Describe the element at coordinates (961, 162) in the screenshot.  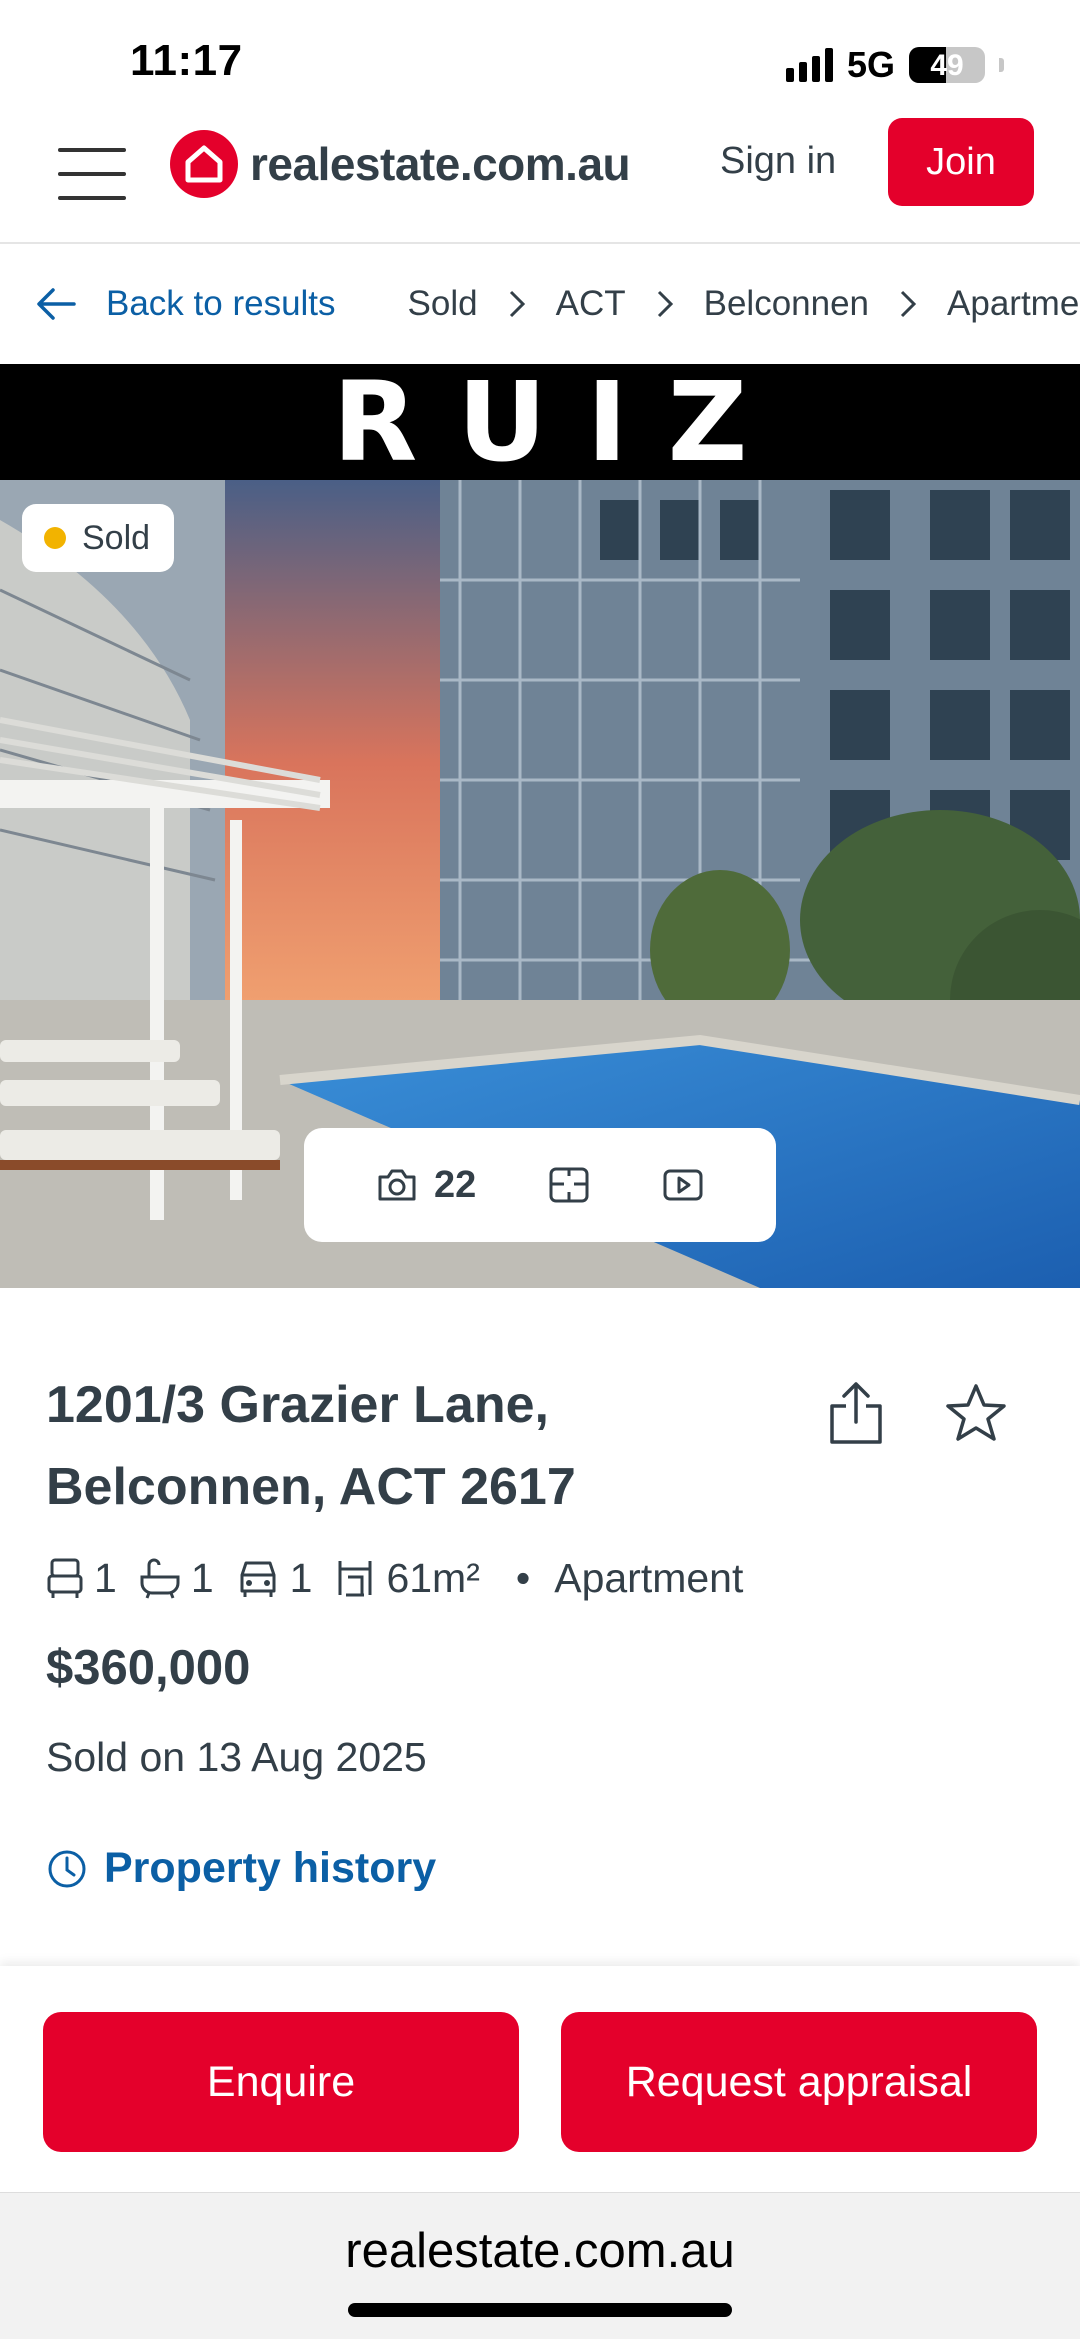
I see `join-button: Join` at that location.